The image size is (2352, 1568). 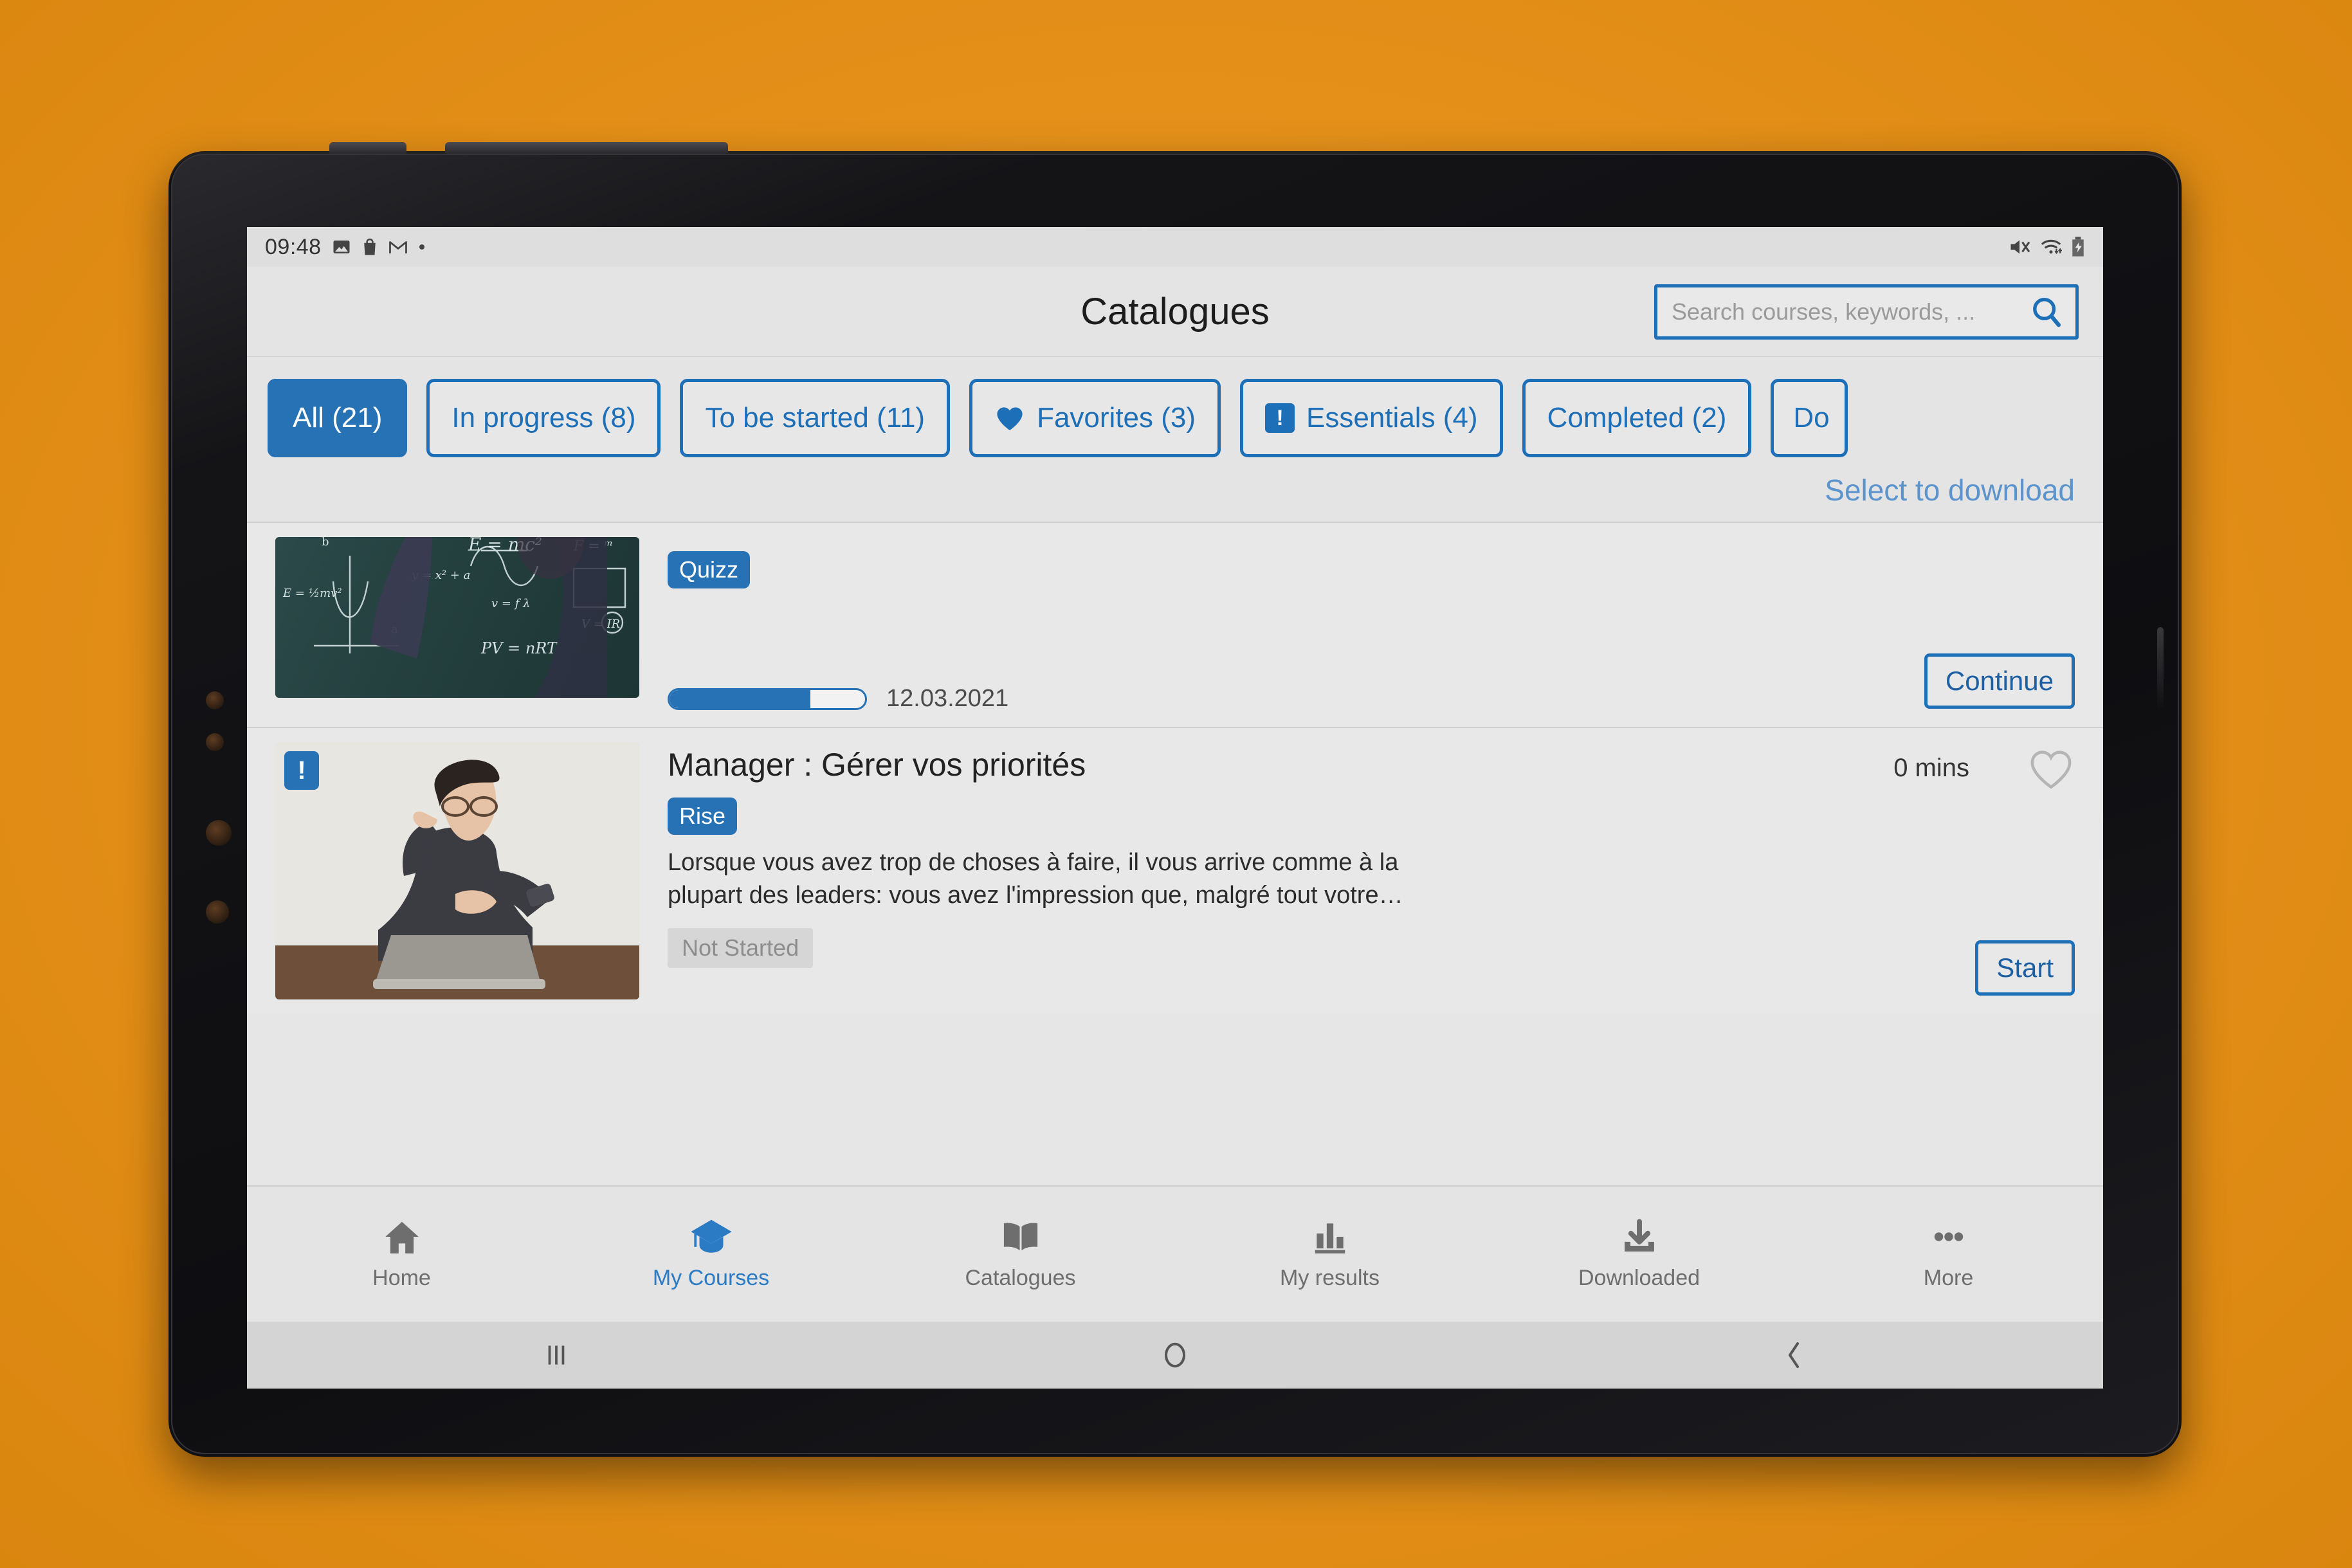 I want to click on filter-chip-downloaded: Do, so click(x=1810, y=418).